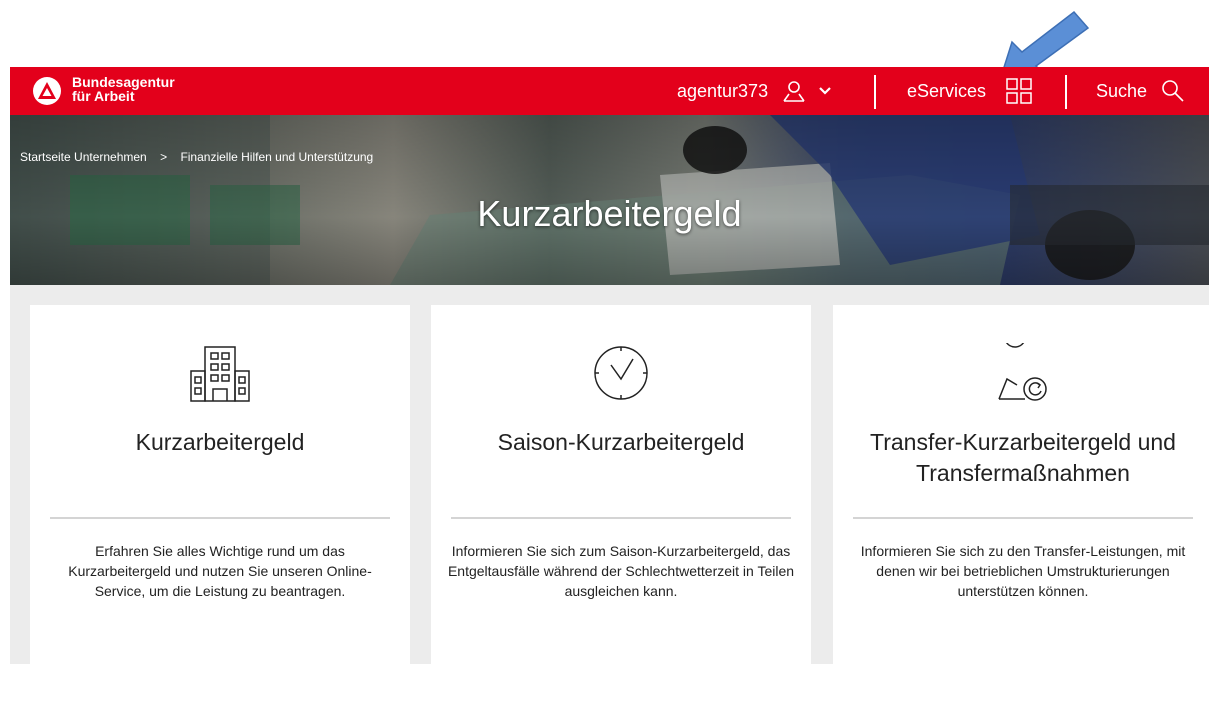  I want to click on page-title: Kurzarbeitergeld, so click(609, 213).